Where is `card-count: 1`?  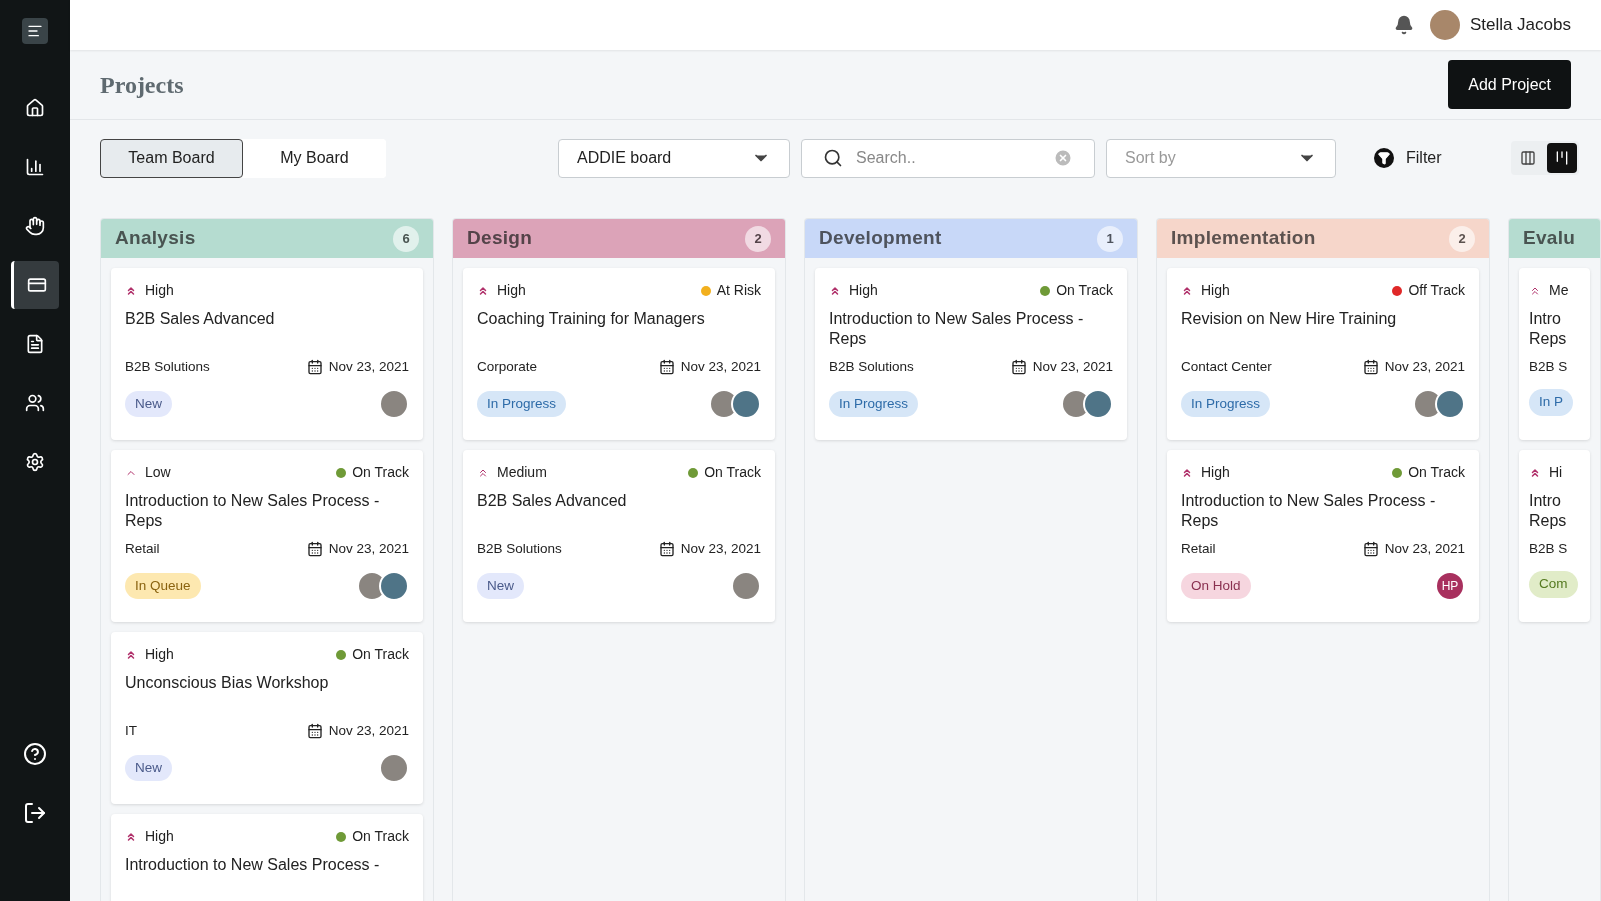
card-count: 1 is located at coordinates (1110, 238).